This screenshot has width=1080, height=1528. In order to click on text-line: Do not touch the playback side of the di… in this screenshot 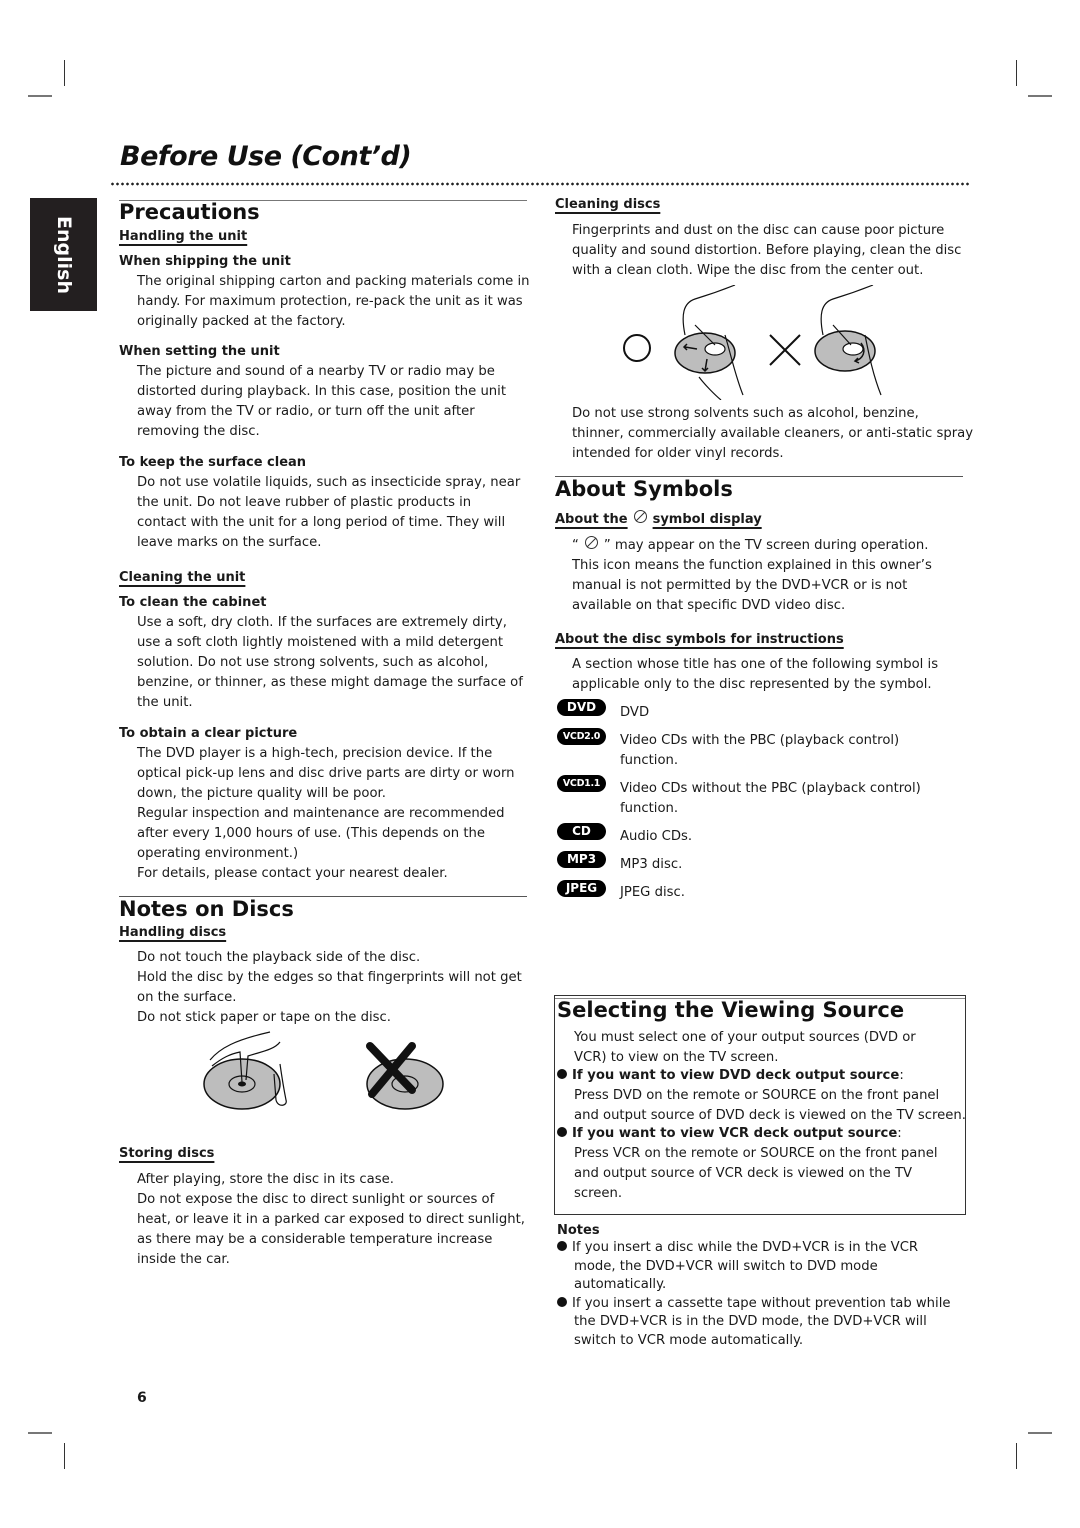, I will do `click(279, 957)`.